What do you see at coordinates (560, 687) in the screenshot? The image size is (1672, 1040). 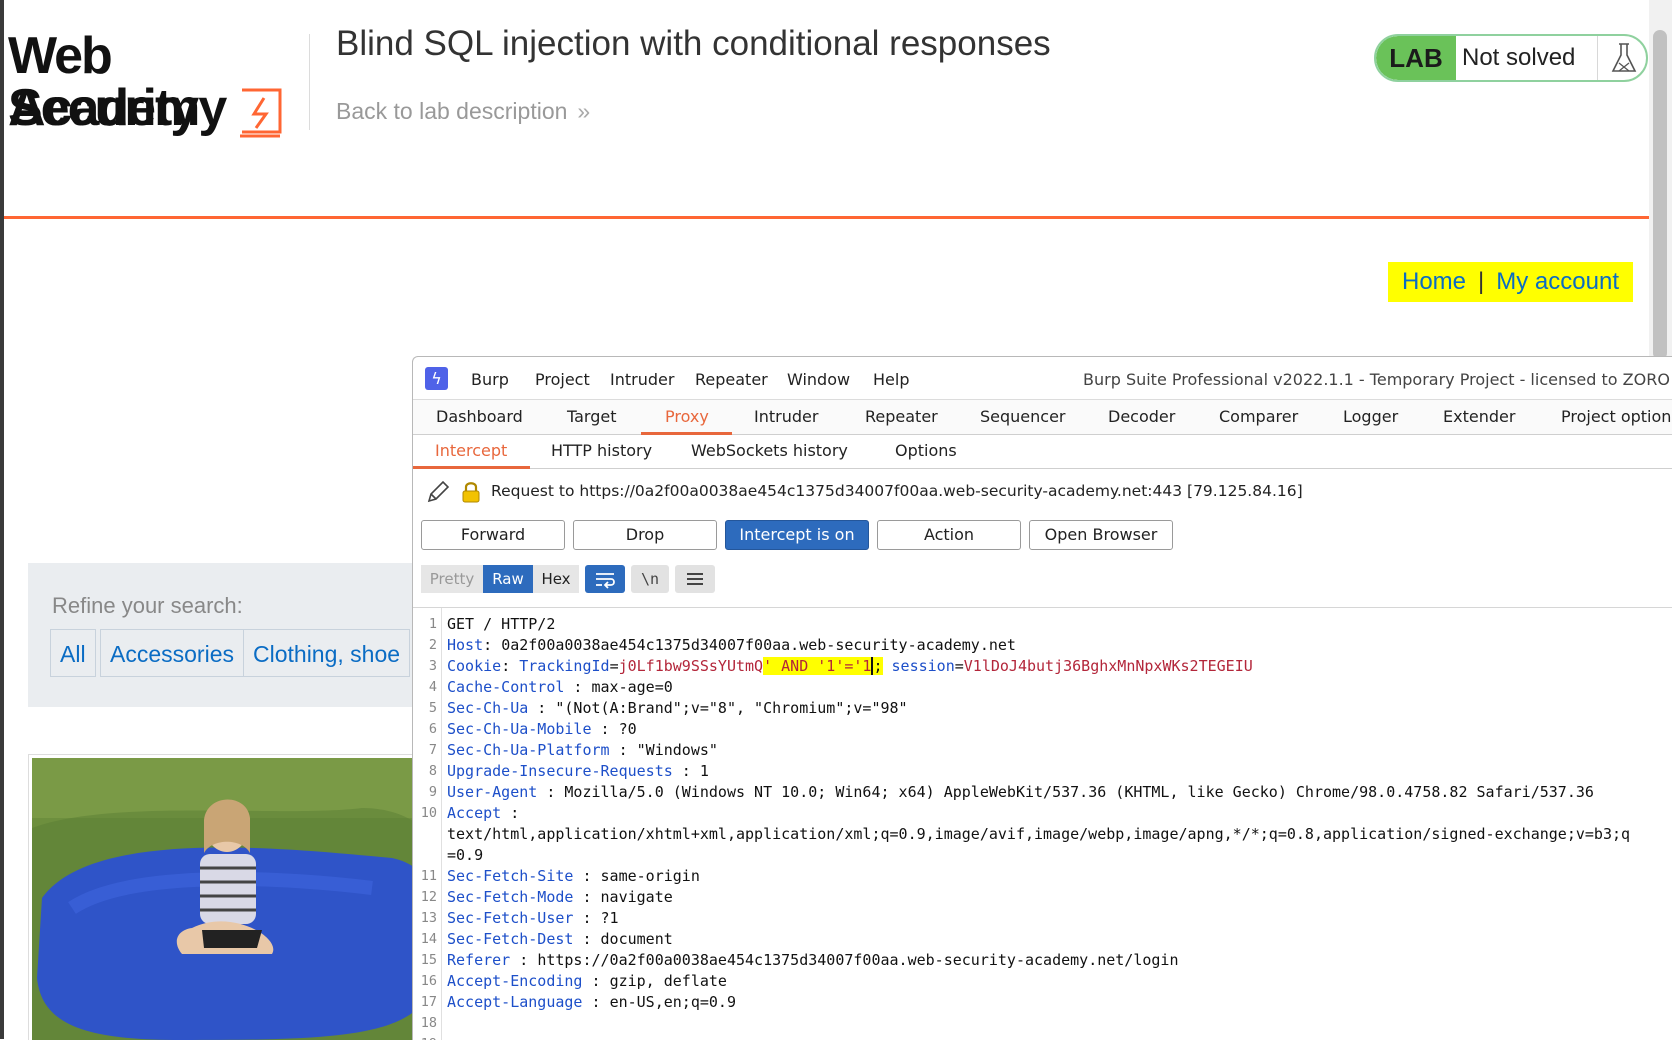 I see `header-cache-control: Cache-Control : max-age=0` at bounding box center [560, 687].